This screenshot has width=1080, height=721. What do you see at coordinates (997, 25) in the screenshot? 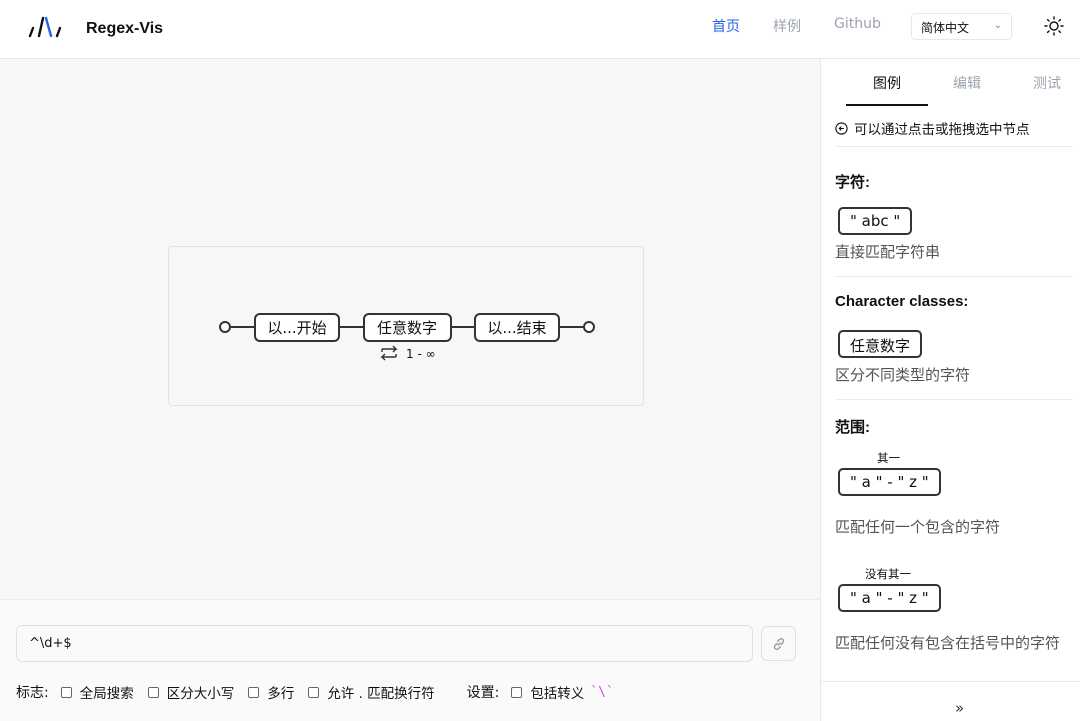
I see `chevron-down-icon: ⌄` at bounding box center [997, 25].